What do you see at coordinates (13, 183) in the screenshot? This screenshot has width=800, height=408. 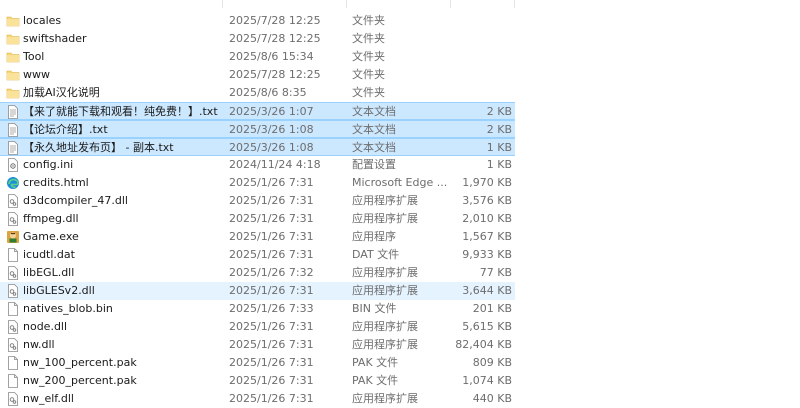 I see `edge-icon` at bounding box center [13, 183].